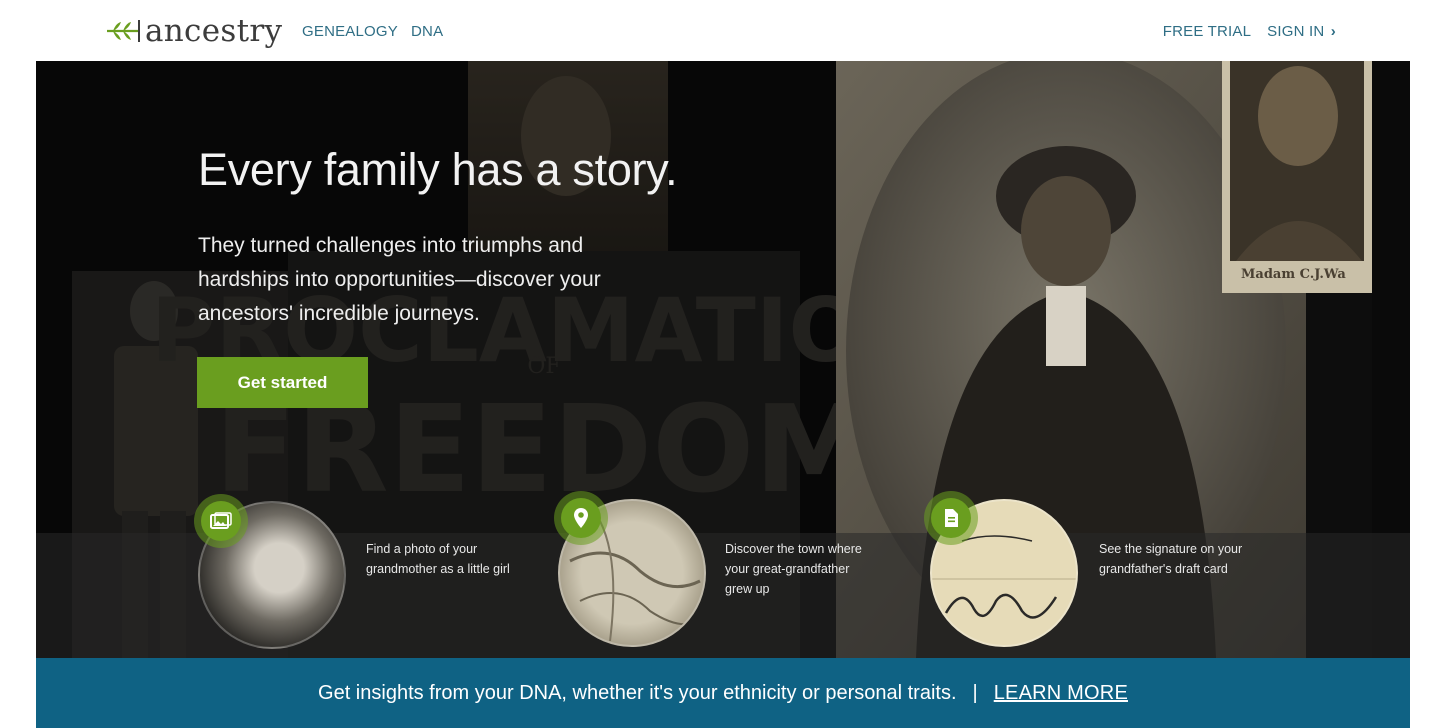 The image size is (1446, 728). Describe the element at coordinates (427, 32) in the screenshot. I see `nav-dna-link: DNA` at that location.